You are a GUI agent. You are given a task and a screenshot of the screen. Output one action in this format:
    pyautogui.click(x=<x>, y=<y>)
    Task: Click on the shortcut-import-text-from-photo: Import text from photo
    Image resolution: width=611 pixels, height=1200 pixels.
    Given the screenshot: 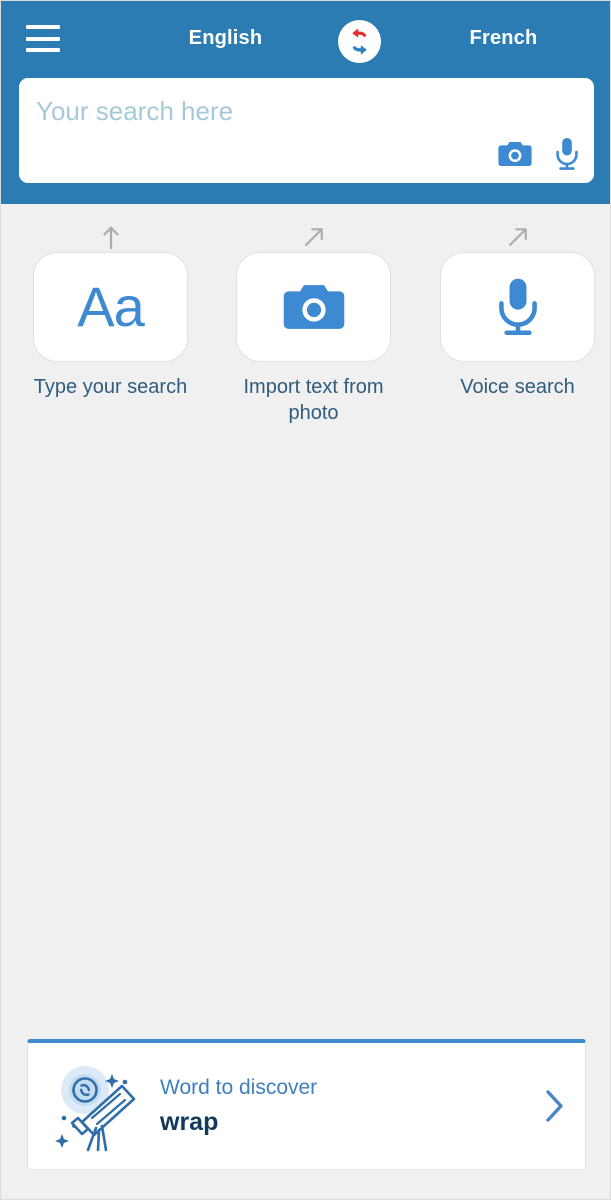 What is the action you would take?
    pyautogui.click(x=313, y=324)
    